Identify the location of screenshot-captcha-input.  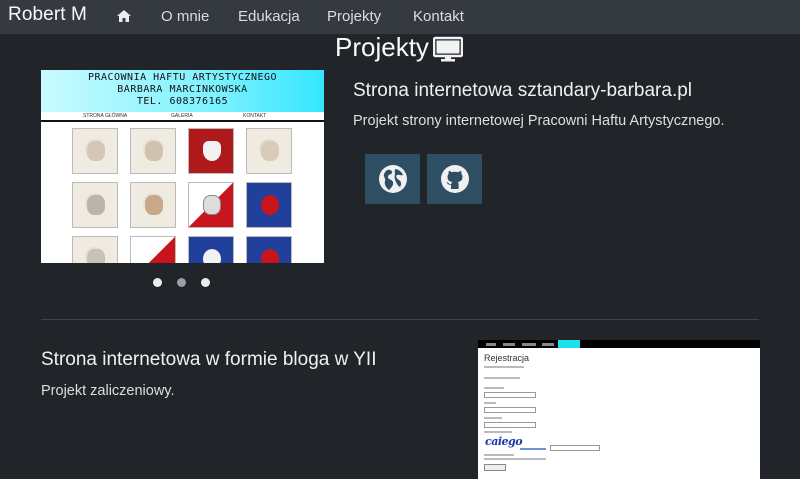
(575, 448).